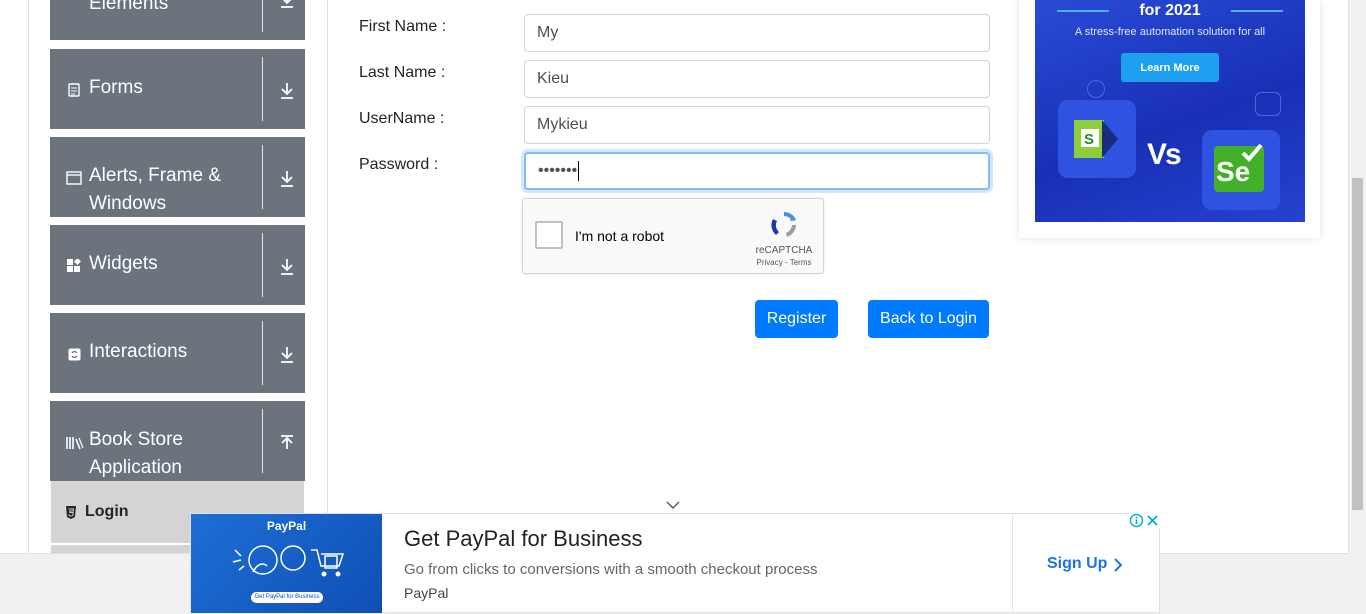 The image size is (1366, 614). I want to click on ad-headline: Get PayPal for Business, so click(523, 539).